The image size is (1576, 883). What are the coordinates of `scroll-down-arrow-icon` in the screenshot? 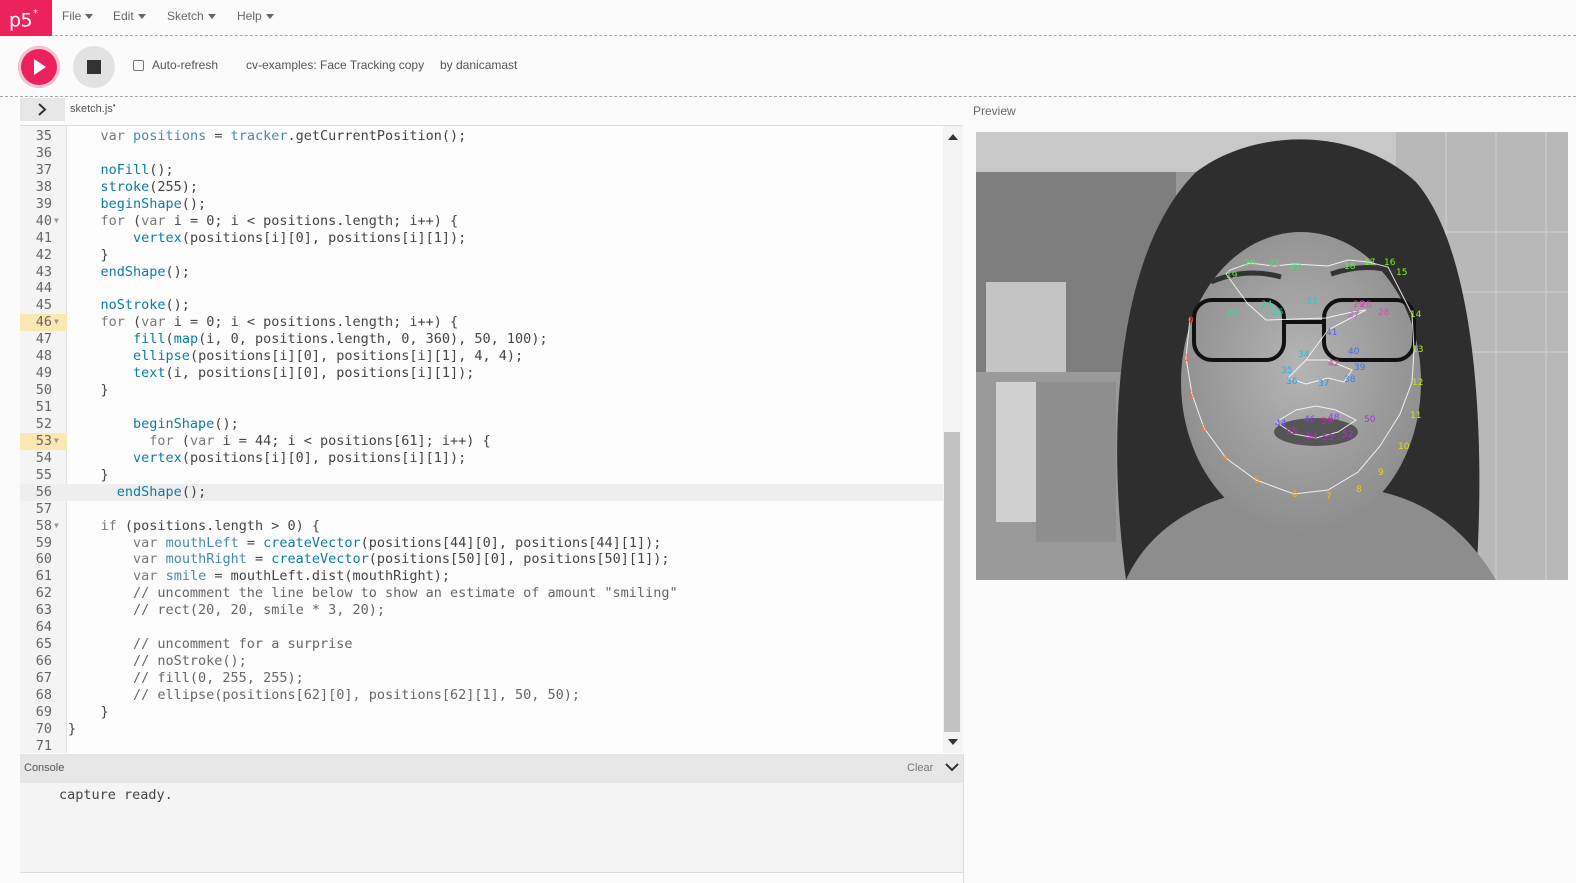 It's located at (953, 742).